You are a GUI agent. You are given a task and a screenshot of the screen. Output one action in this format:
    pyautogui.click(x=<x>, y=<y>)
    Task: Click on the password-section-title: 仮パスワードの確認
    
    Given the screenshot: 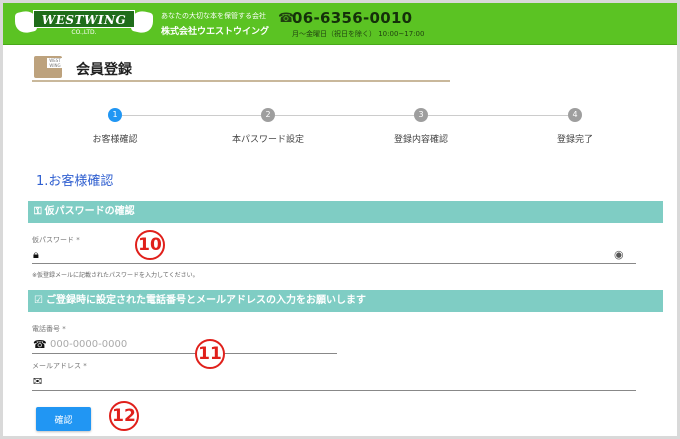 What is the action you would take?
    pyautogui.click(x=89, y=211)
    